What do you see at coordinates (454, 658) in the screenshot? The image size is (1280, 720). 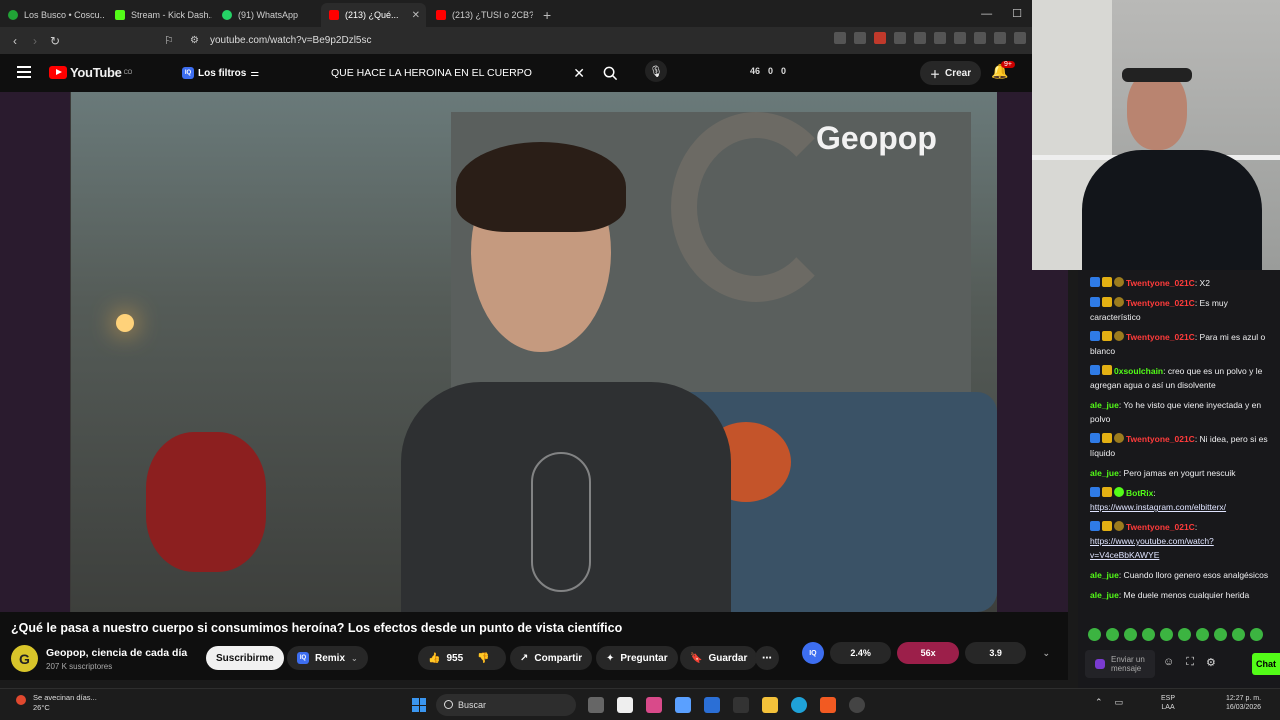 I see `like-count: 955` at bounding box center [454, 658].